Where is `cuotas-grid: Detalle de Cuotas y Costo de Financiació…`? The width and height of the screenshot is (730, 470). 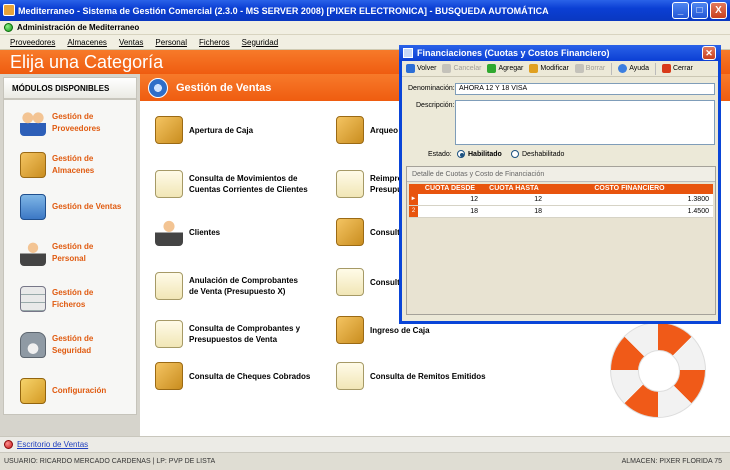
cuotas-grid: Detalle de Cuotas y Costo de Financiació… is located at coordinates (561, 240).